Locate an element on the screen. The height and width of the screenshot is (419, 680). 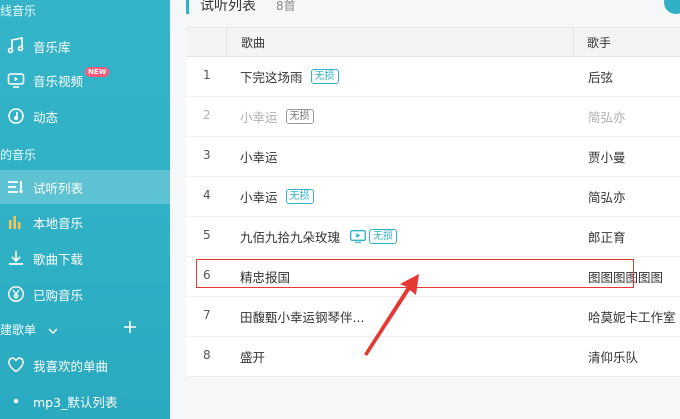
annotation-arrow is located at coordinates (391, 315).